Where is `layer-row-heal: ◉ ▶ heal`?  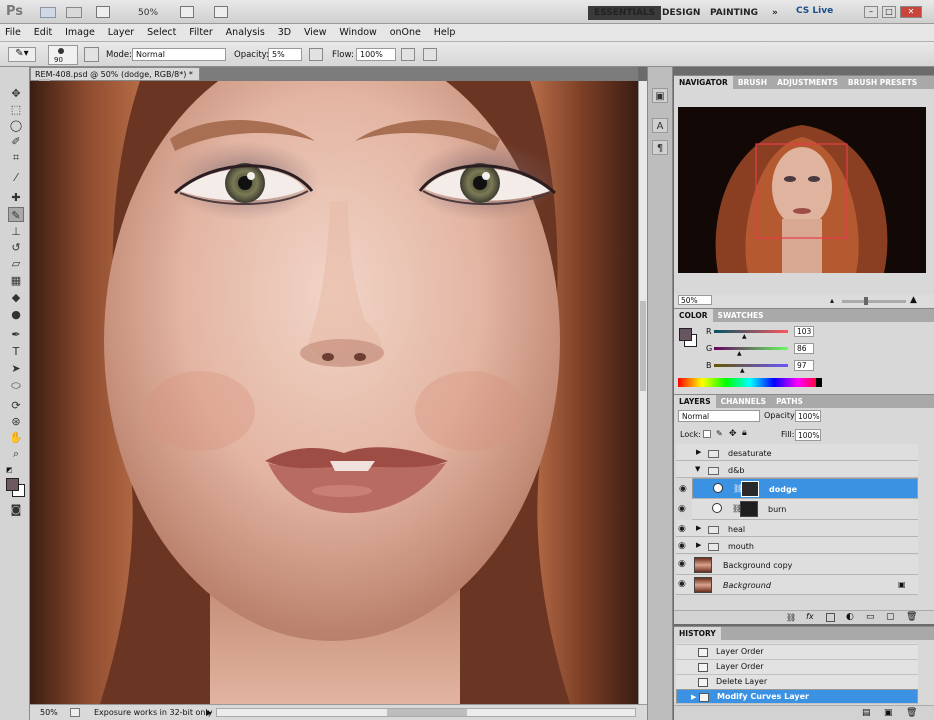
layer-row-heal: ◉ ▶ heal is located at coordinates (797, 528).